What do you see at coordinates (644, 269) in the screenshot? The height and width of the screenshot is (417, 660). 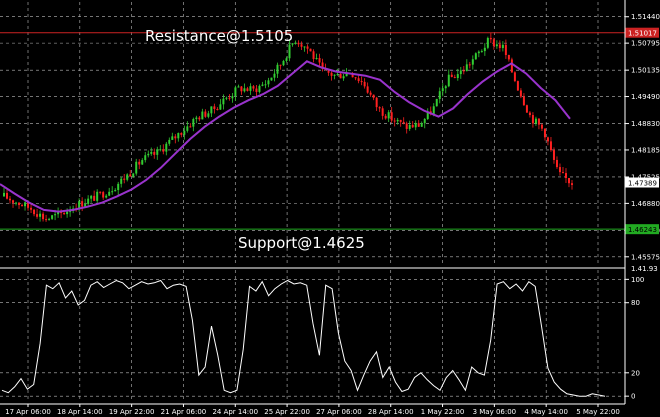 I see `oscillator-header-label: 1.41.93` at bounding box center [644, 269].